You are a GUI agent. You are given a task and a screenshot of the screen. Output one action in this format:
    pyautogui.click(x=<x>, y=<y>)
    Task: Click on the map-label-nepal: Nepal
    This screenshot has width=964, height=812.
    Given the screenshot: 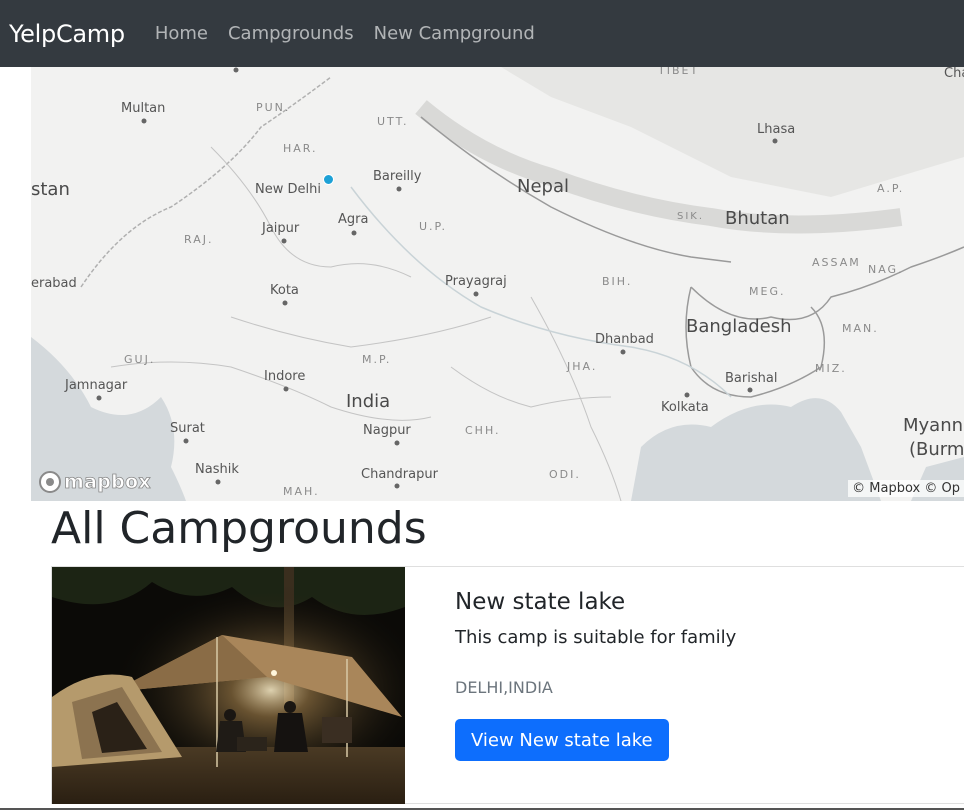 What is the action you would take?
    pyautogui.click(x=543, y=186)
    